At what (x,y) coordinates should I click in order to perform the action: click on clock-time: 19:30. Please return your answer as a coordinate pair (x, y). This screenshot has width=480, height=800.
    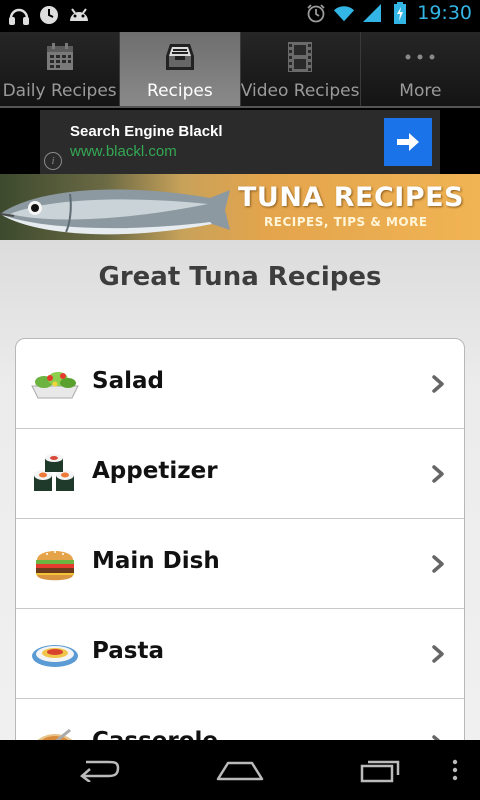
    Looking at the image, I should click on (444, 13).